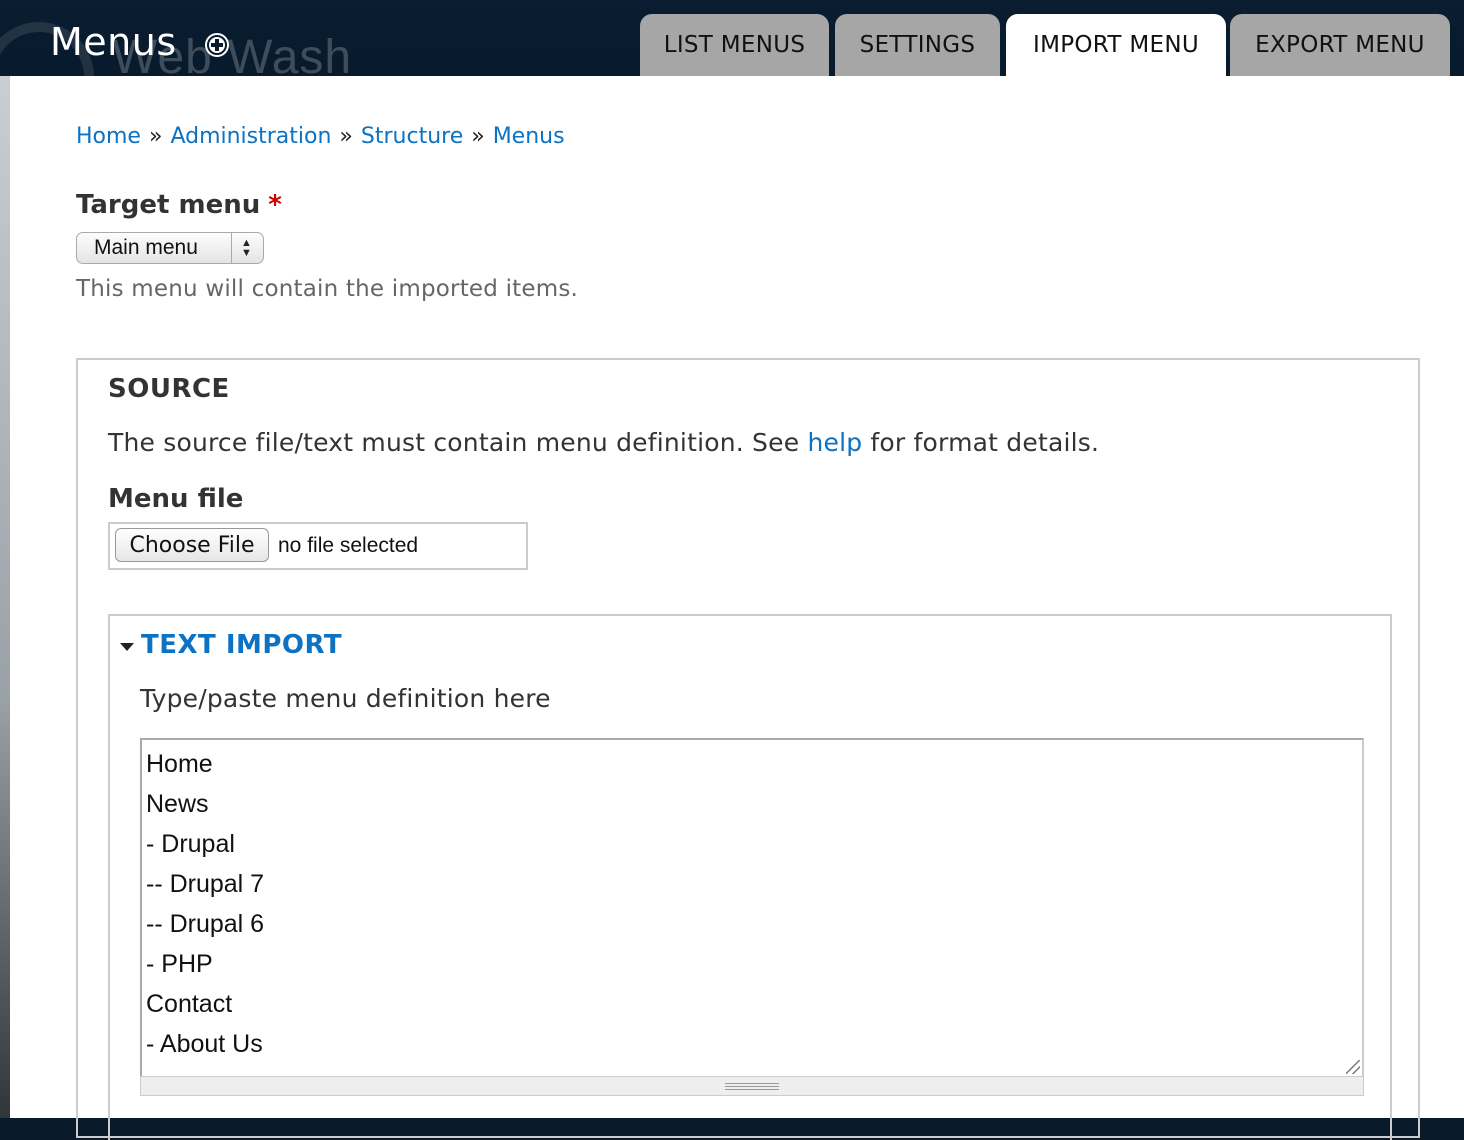  Describe the element at coordinates (179, 764) in the screenshot. I see `textarea-line: Home` at that location.